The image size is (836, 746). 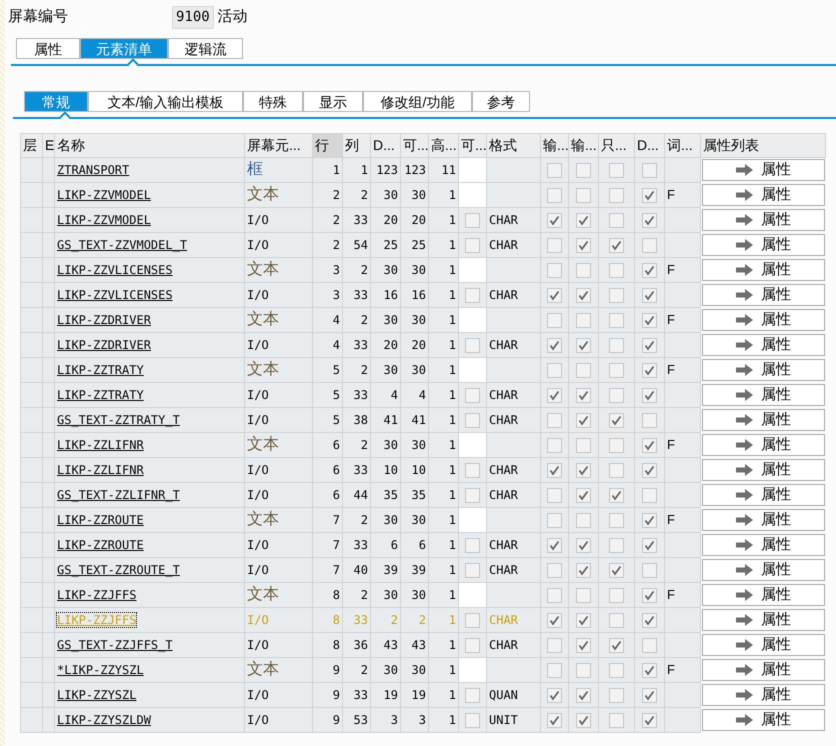 What do you see at coordinates (333, 101) in the screenshot?
I see `tab: 显示` at bounding box center [333, 101].